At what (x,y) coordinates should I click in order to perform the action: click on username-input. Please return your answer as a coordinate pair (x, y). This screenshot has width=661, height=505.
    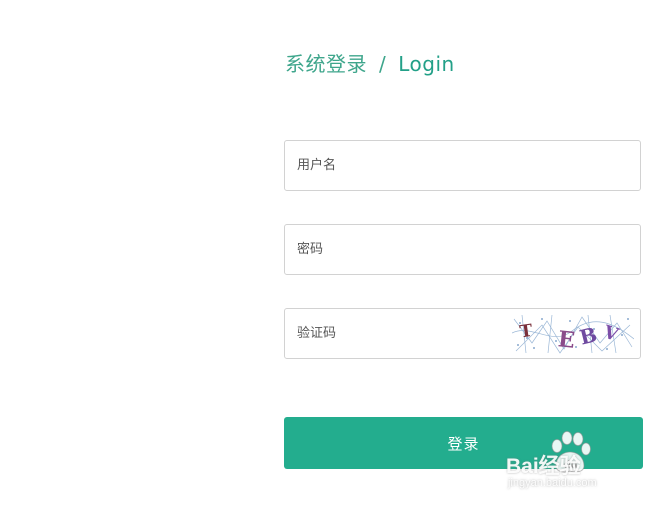
    Looking at the image, I should click on (462, 165).